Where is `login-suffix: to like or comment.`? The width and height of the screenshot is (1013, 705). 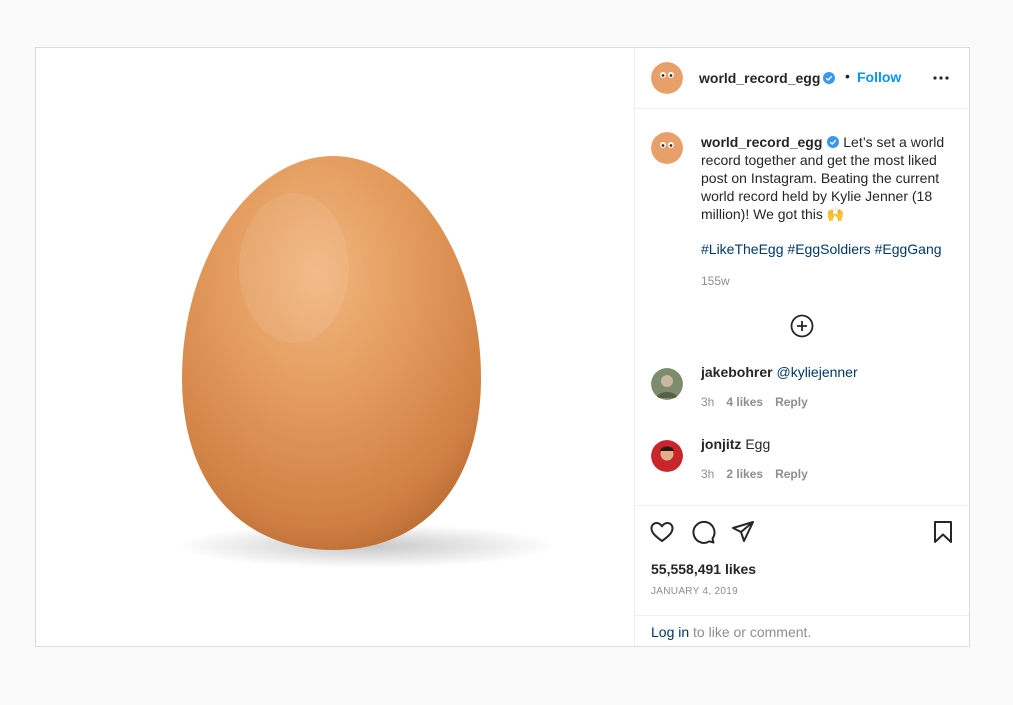 login-suffix: to like or comment. is located at coordinates (750, 632).